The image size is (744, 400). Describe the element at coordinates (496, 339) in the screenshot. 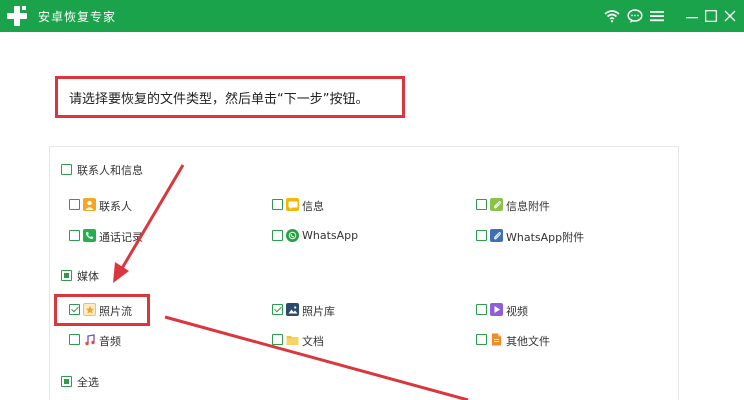

I see `file-icon` at that location.